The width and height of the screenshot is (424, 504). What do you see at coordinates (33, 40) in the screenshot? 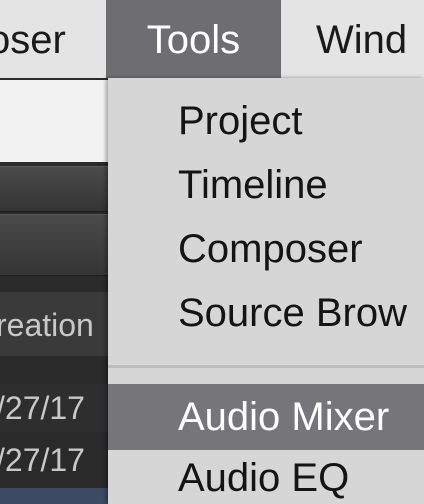
I see `menubar-item-label: oser` at bounding box center [33, 40].